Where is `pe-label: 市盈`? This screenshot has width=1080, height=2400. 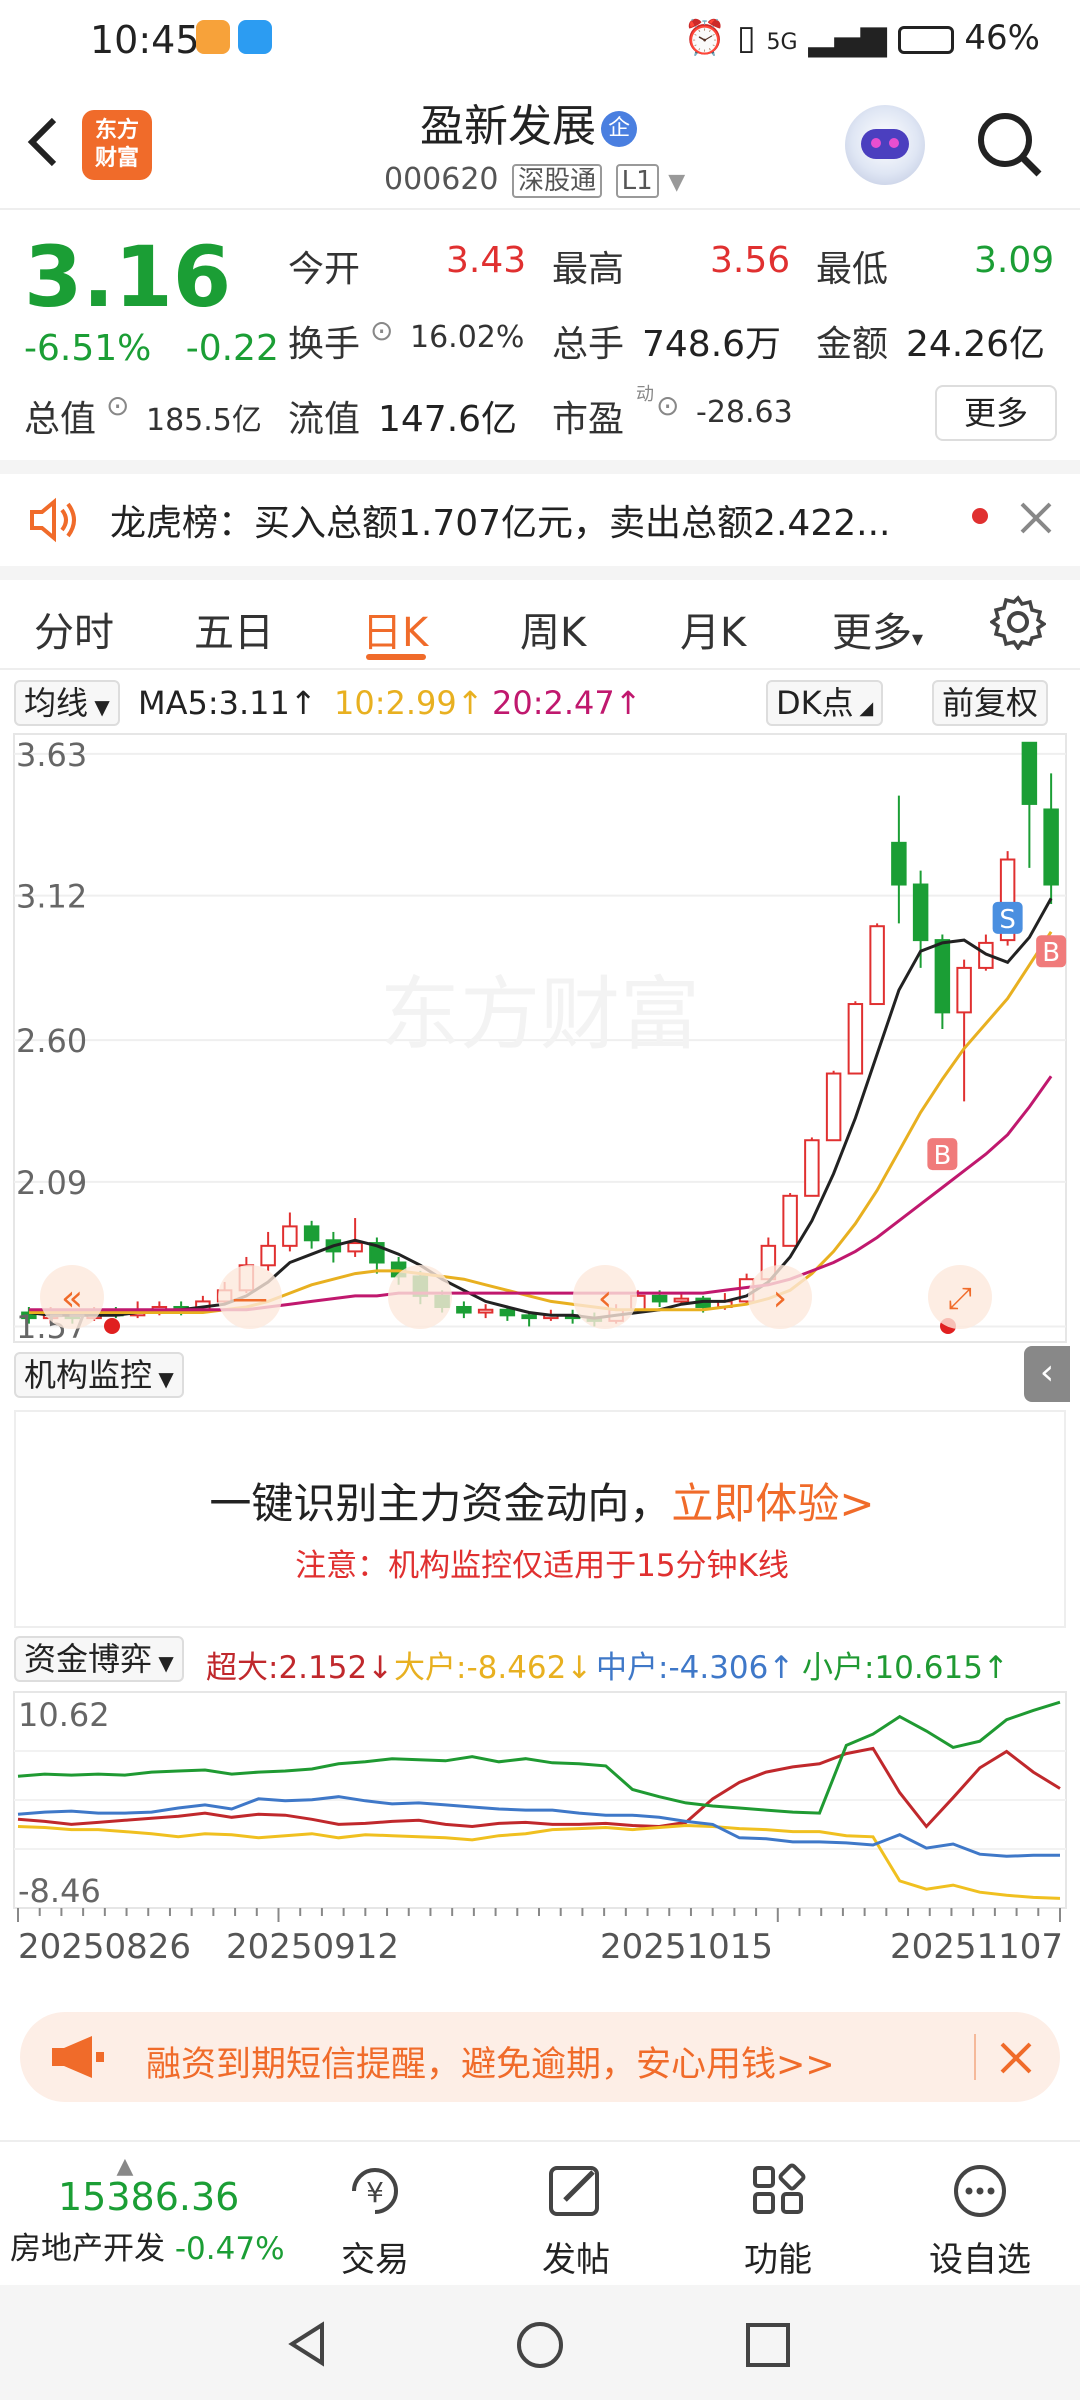 pe-label: 市盈 is located at coordinates (588, 419).